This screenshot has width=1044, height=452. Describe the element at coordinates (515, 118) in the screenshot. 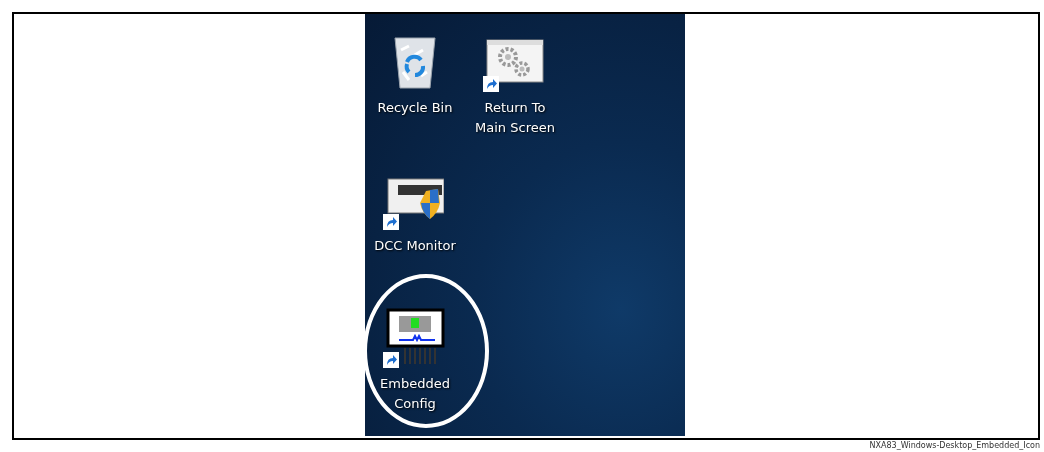

I see `desktop-icon-label: Return To Main Screen` at that location.